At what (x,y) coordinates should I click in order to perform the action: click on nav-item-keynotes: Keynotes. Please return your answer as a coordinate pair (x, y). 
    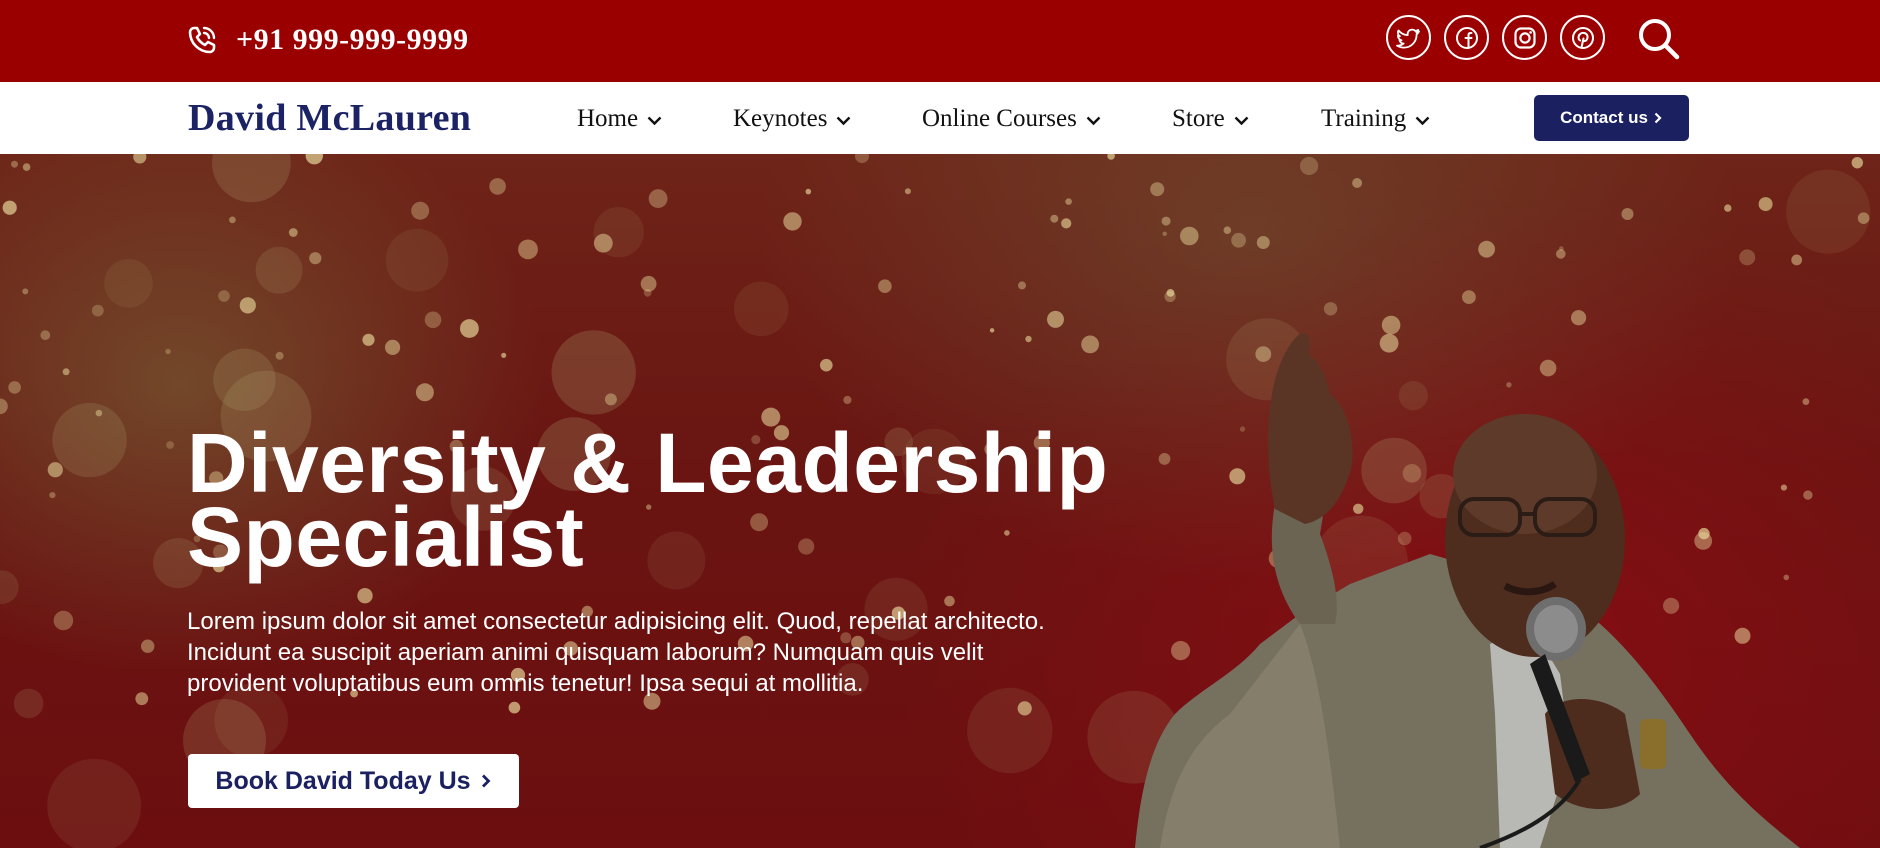
    Looking at the image, I should click on (792, 119).